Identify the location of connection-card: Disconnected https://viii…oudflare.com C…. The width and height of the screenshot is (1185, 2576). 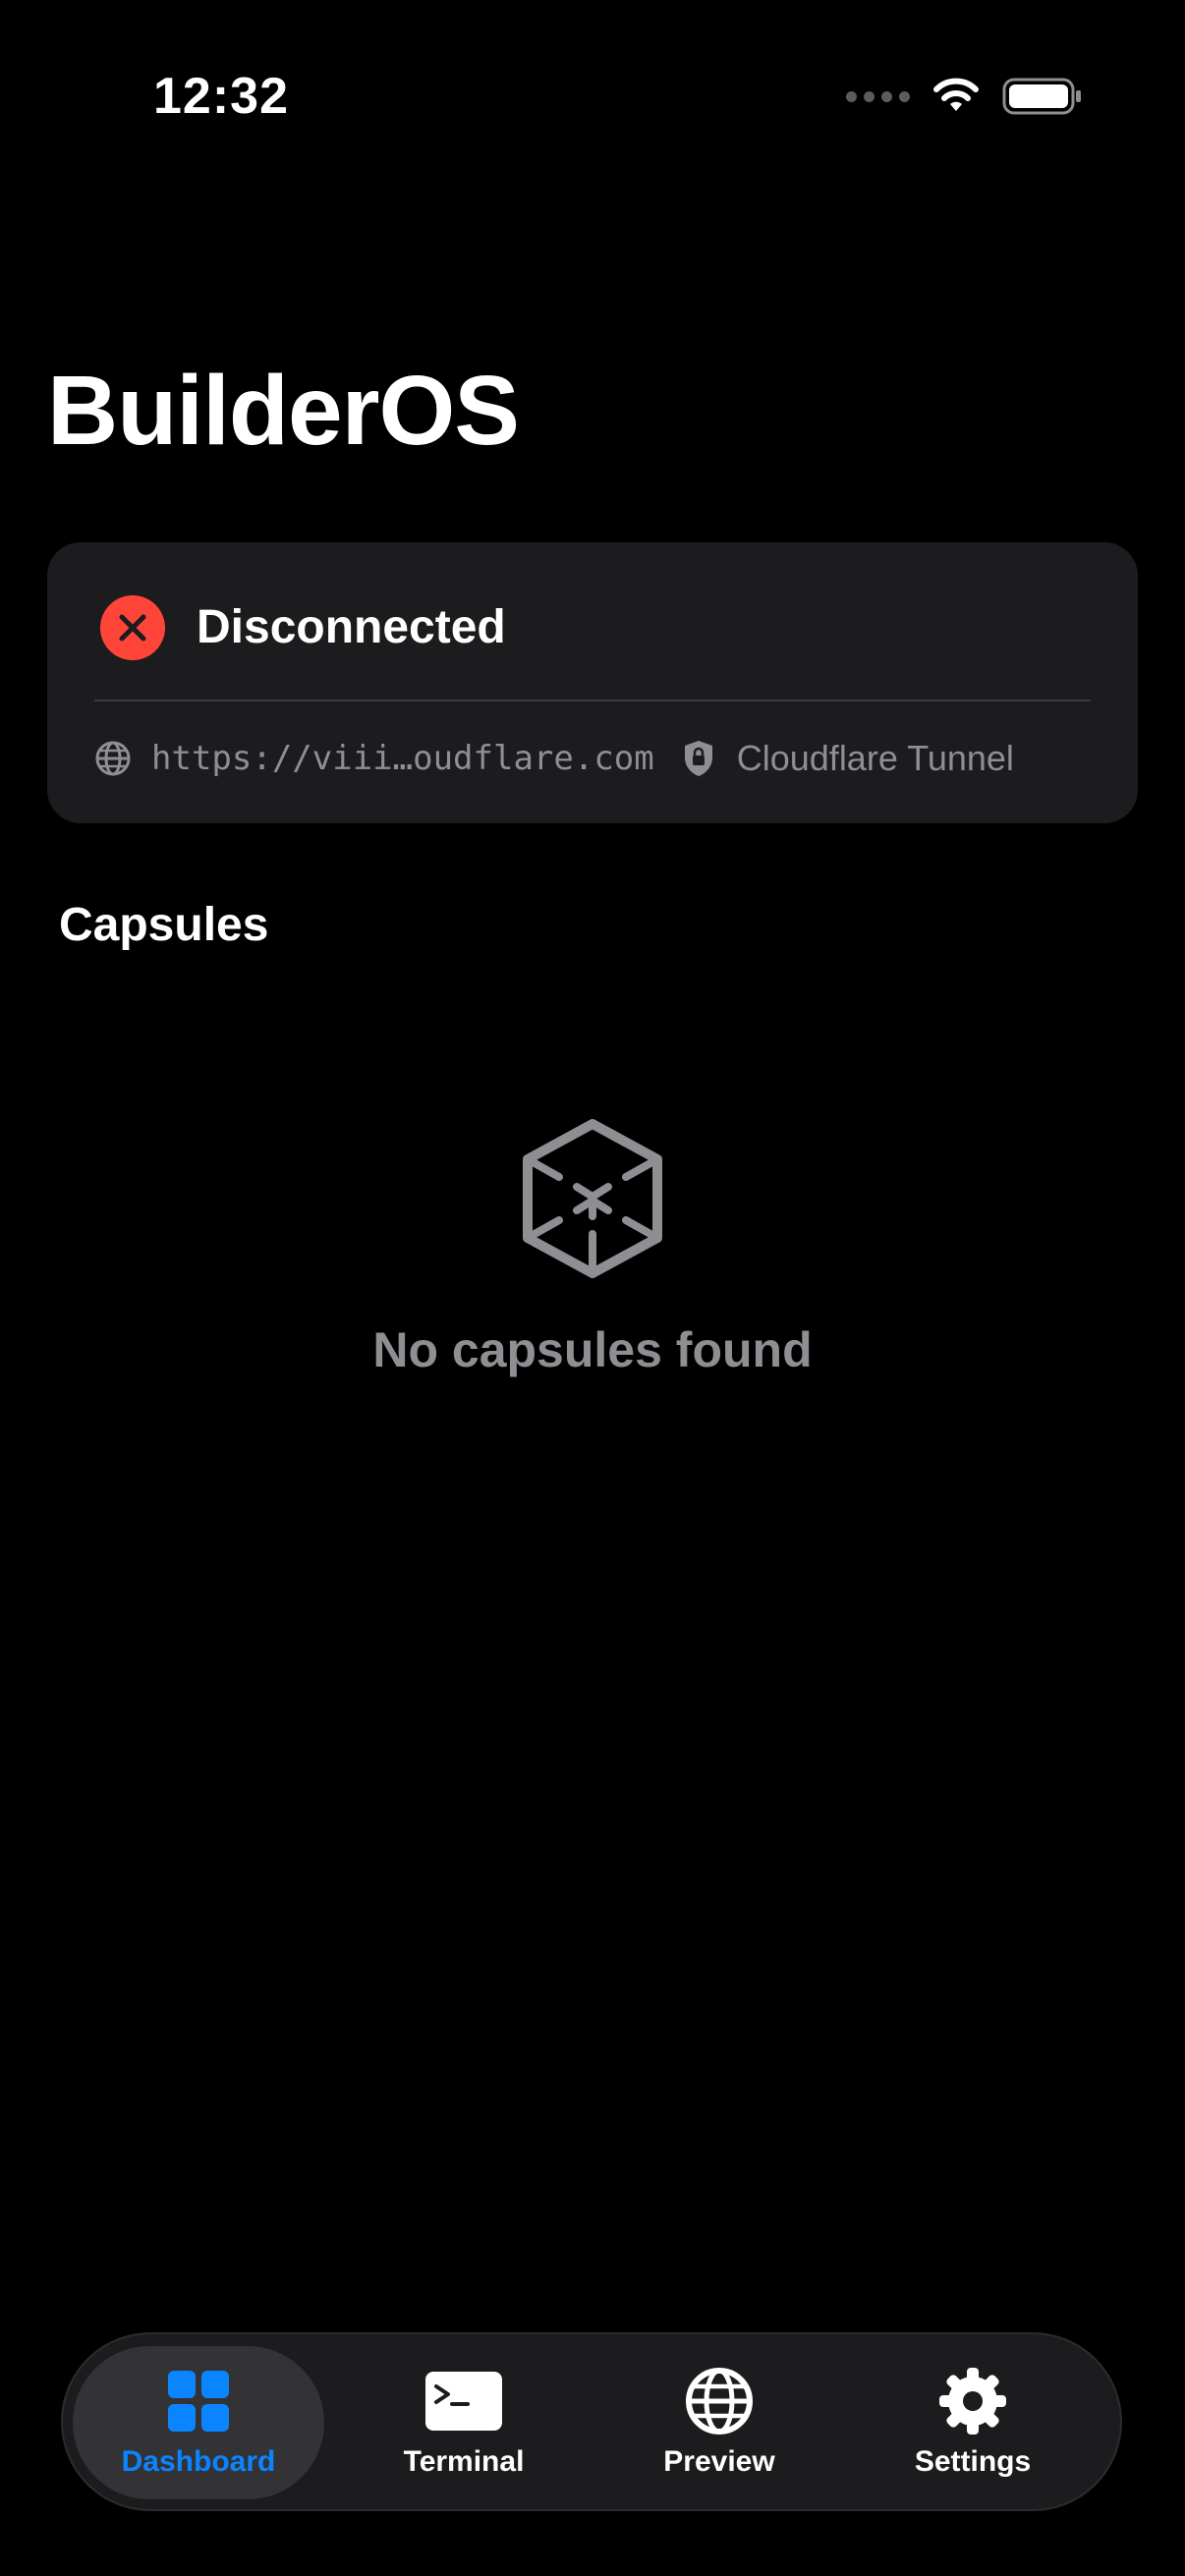
(592, 682).